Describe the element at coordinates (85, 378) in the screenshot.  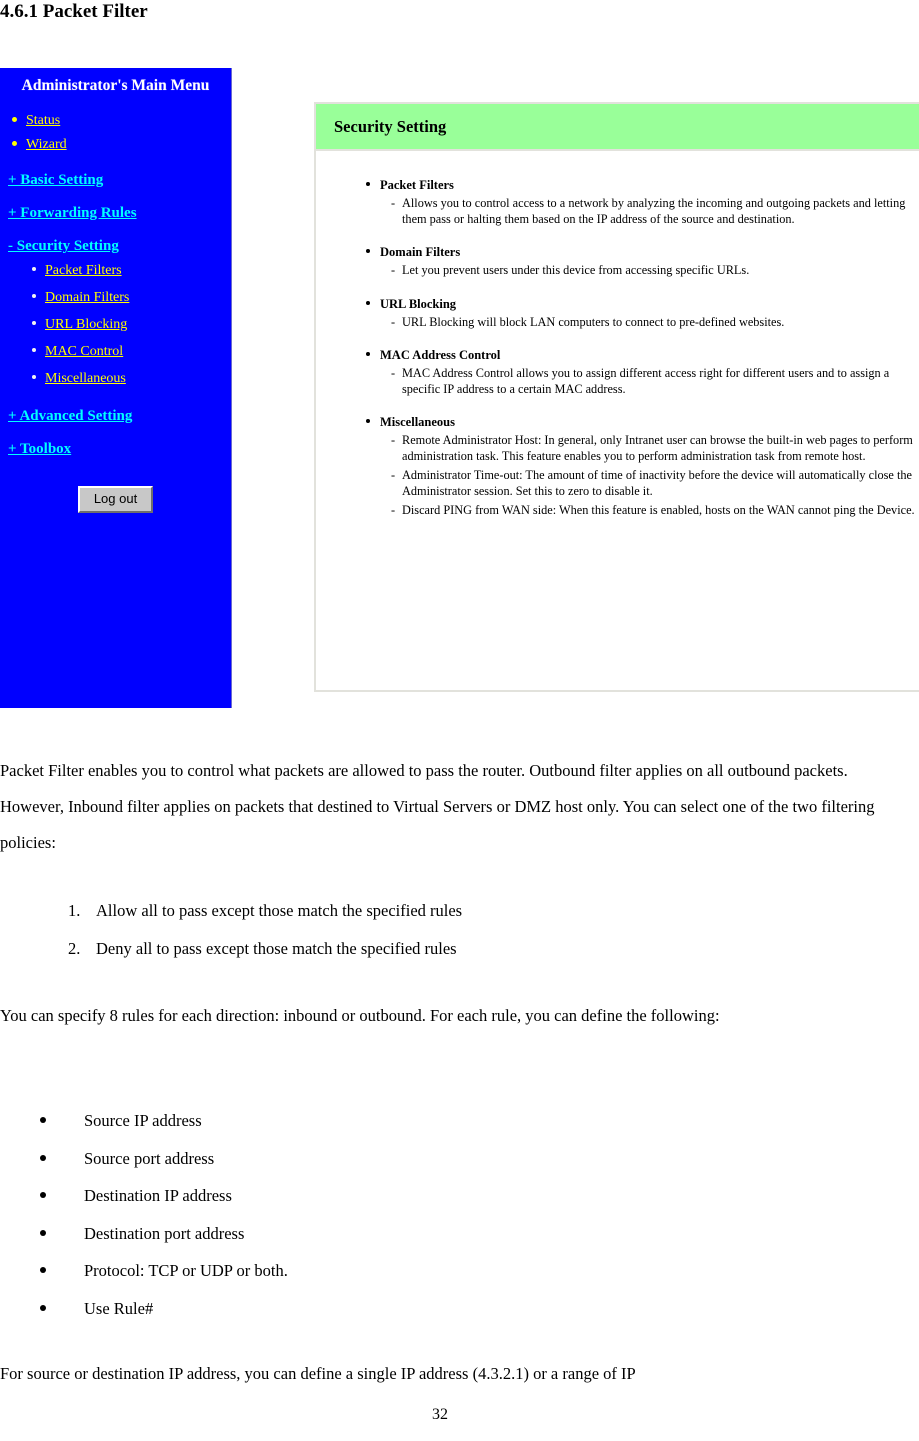
I see `sidebar-subitem-label: Miscellaneous` at that location.